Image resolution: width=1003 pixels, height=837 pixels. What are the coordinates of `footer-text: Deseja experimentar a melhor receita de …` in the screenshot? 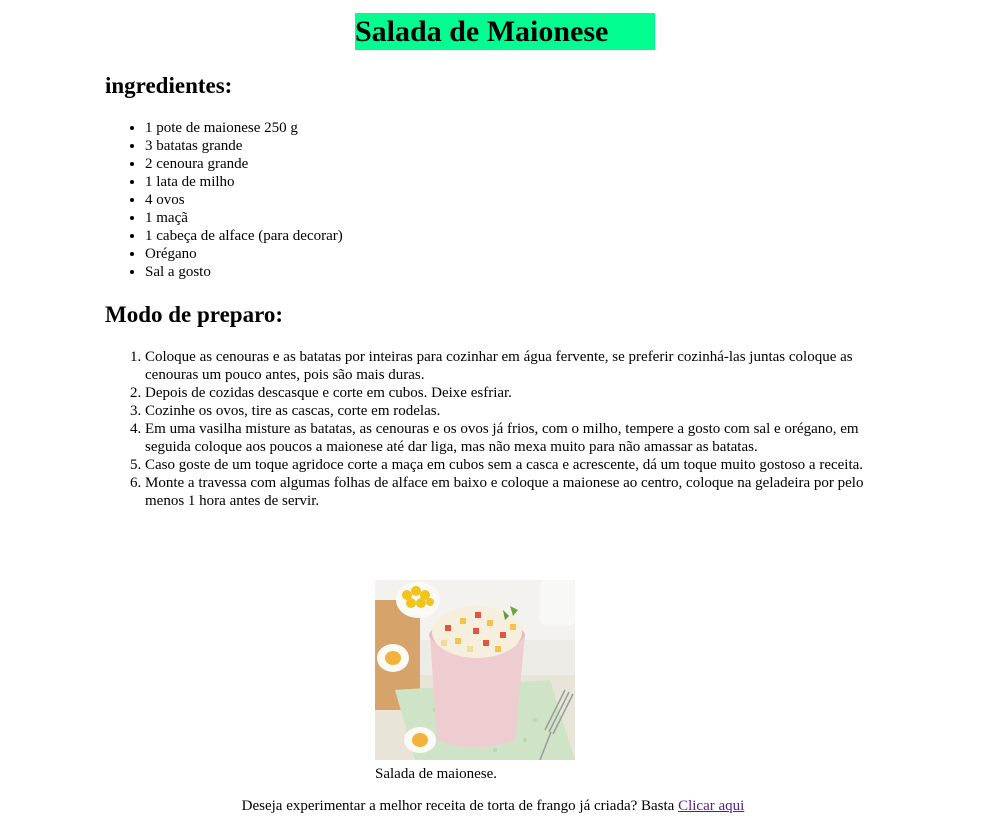 It's located at (460, 806).